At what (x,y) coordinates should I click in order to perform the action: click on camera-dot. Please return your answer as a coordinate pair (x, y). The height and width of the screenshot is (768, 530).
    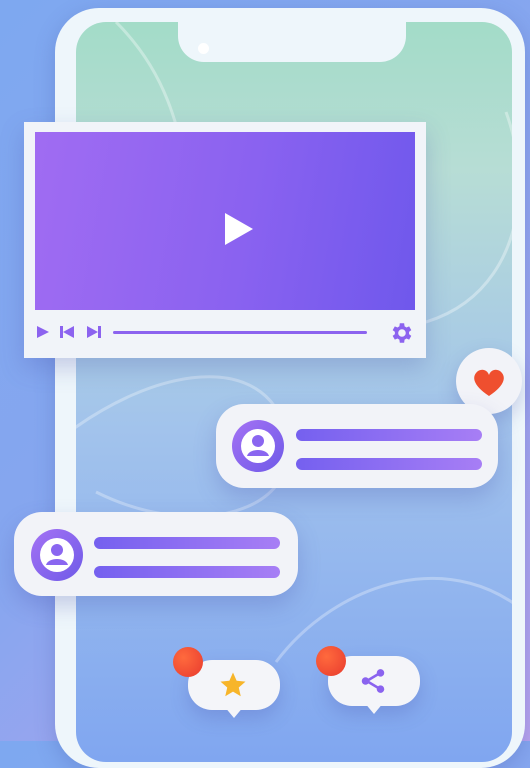
    Looking at the image, I should click on (203, 48).